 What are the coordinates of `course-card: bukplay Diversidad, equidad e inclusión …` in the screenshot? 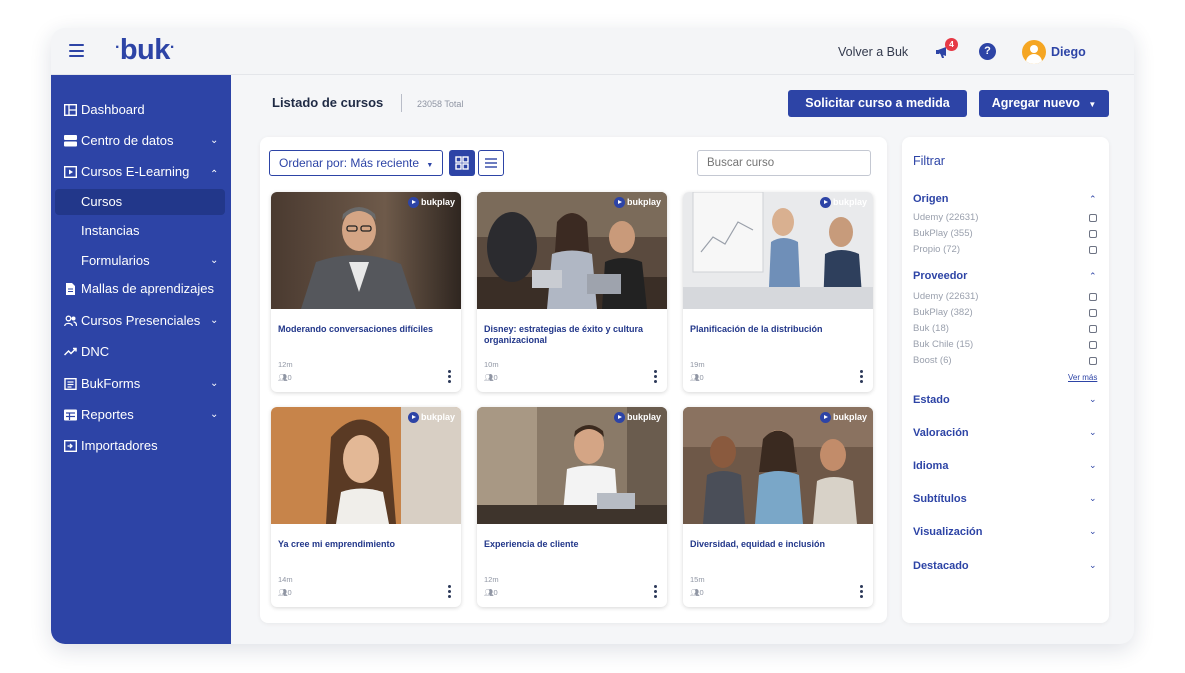 It's located at (778, 507).